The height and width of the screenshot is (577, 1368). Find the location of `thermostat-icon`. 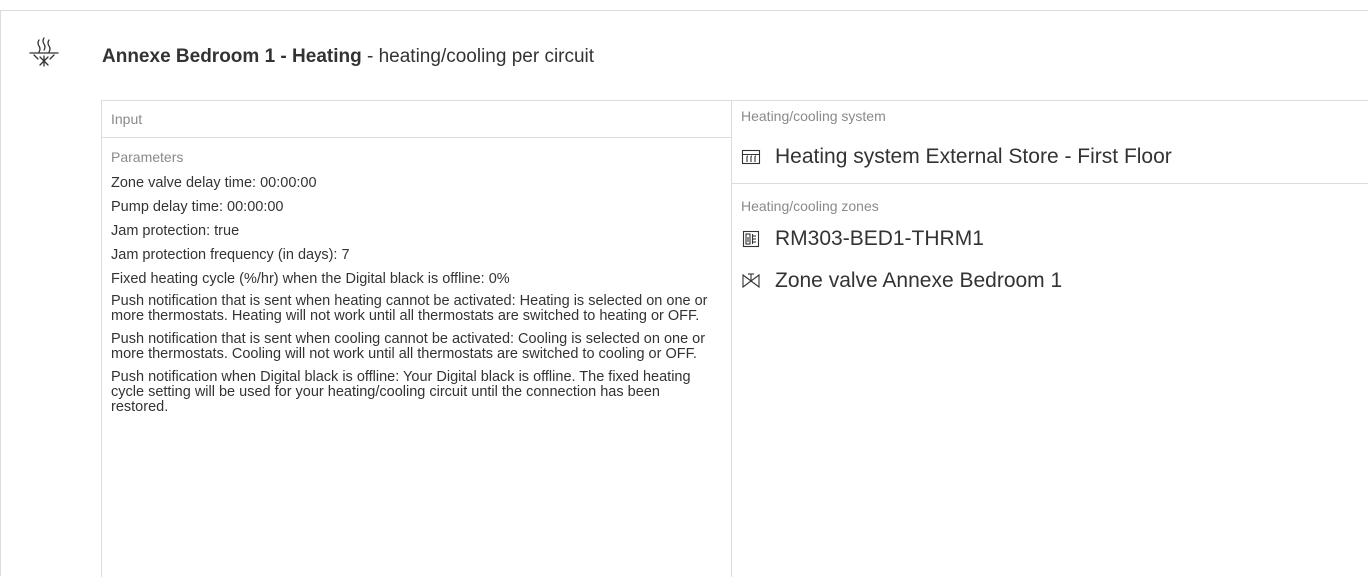

thermostat-icon is located at coordinates (751, 239).